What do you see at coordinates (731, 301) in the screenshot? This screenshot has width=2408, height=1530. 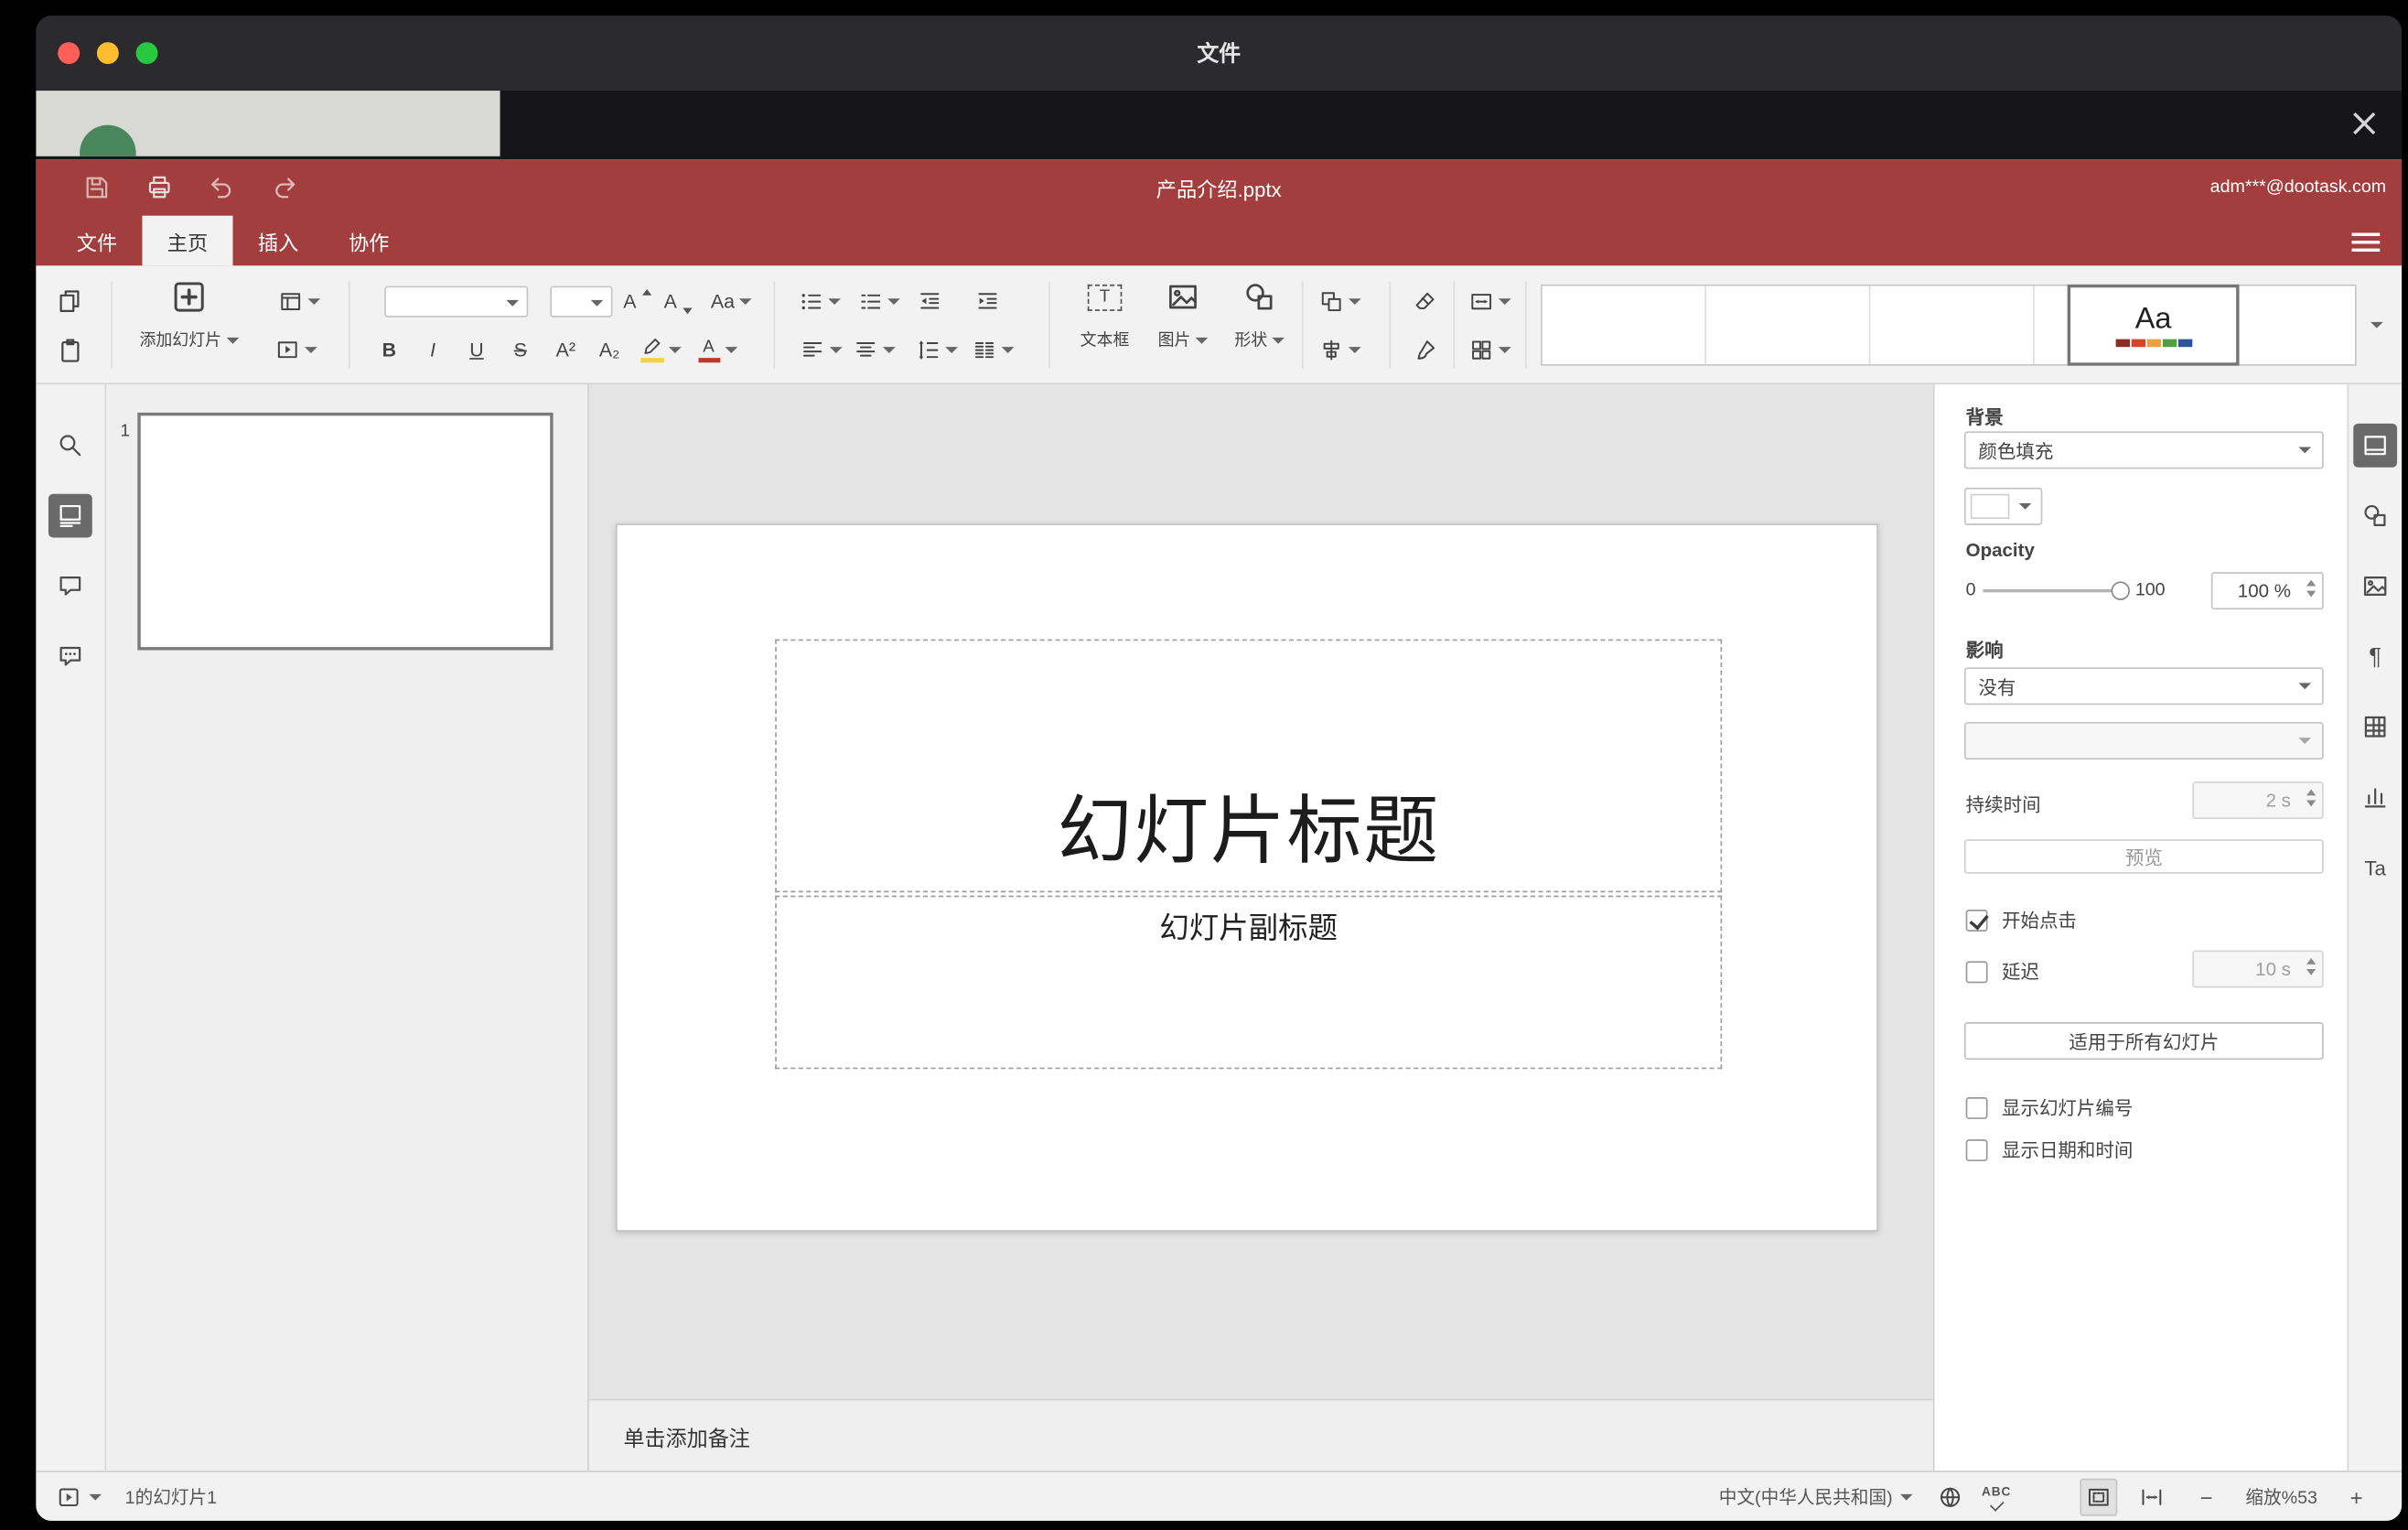 I see `change-case-button: Aa` at bounding box center [731, 301].